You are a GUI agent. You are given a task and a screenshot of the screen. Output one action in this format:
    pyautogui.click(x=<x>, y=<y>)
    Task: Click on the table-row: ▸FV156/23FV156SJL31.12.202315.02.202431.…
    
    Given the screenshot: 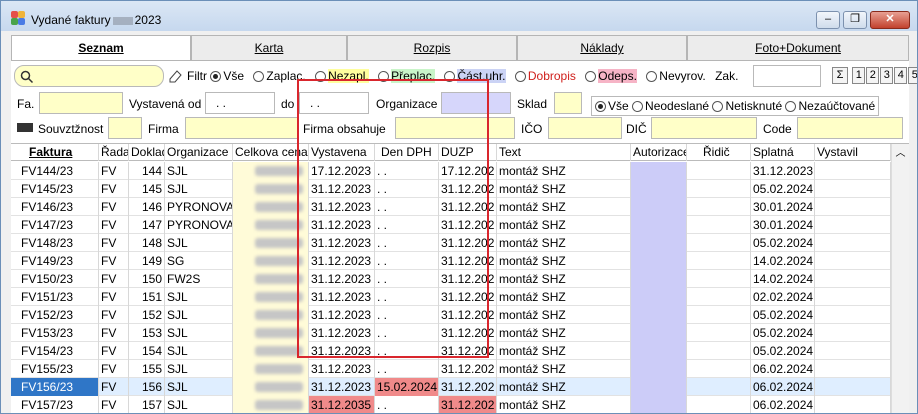 What is the action you would take?
    pyautogui.click(x=451, y=387)
    